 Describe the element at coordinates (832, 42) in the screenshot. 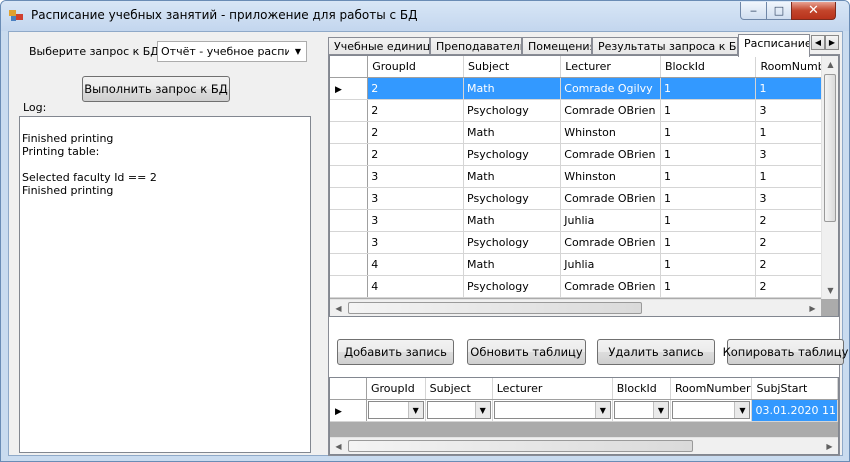

I see `tab-scroll-right-icon: ▶` at that location.